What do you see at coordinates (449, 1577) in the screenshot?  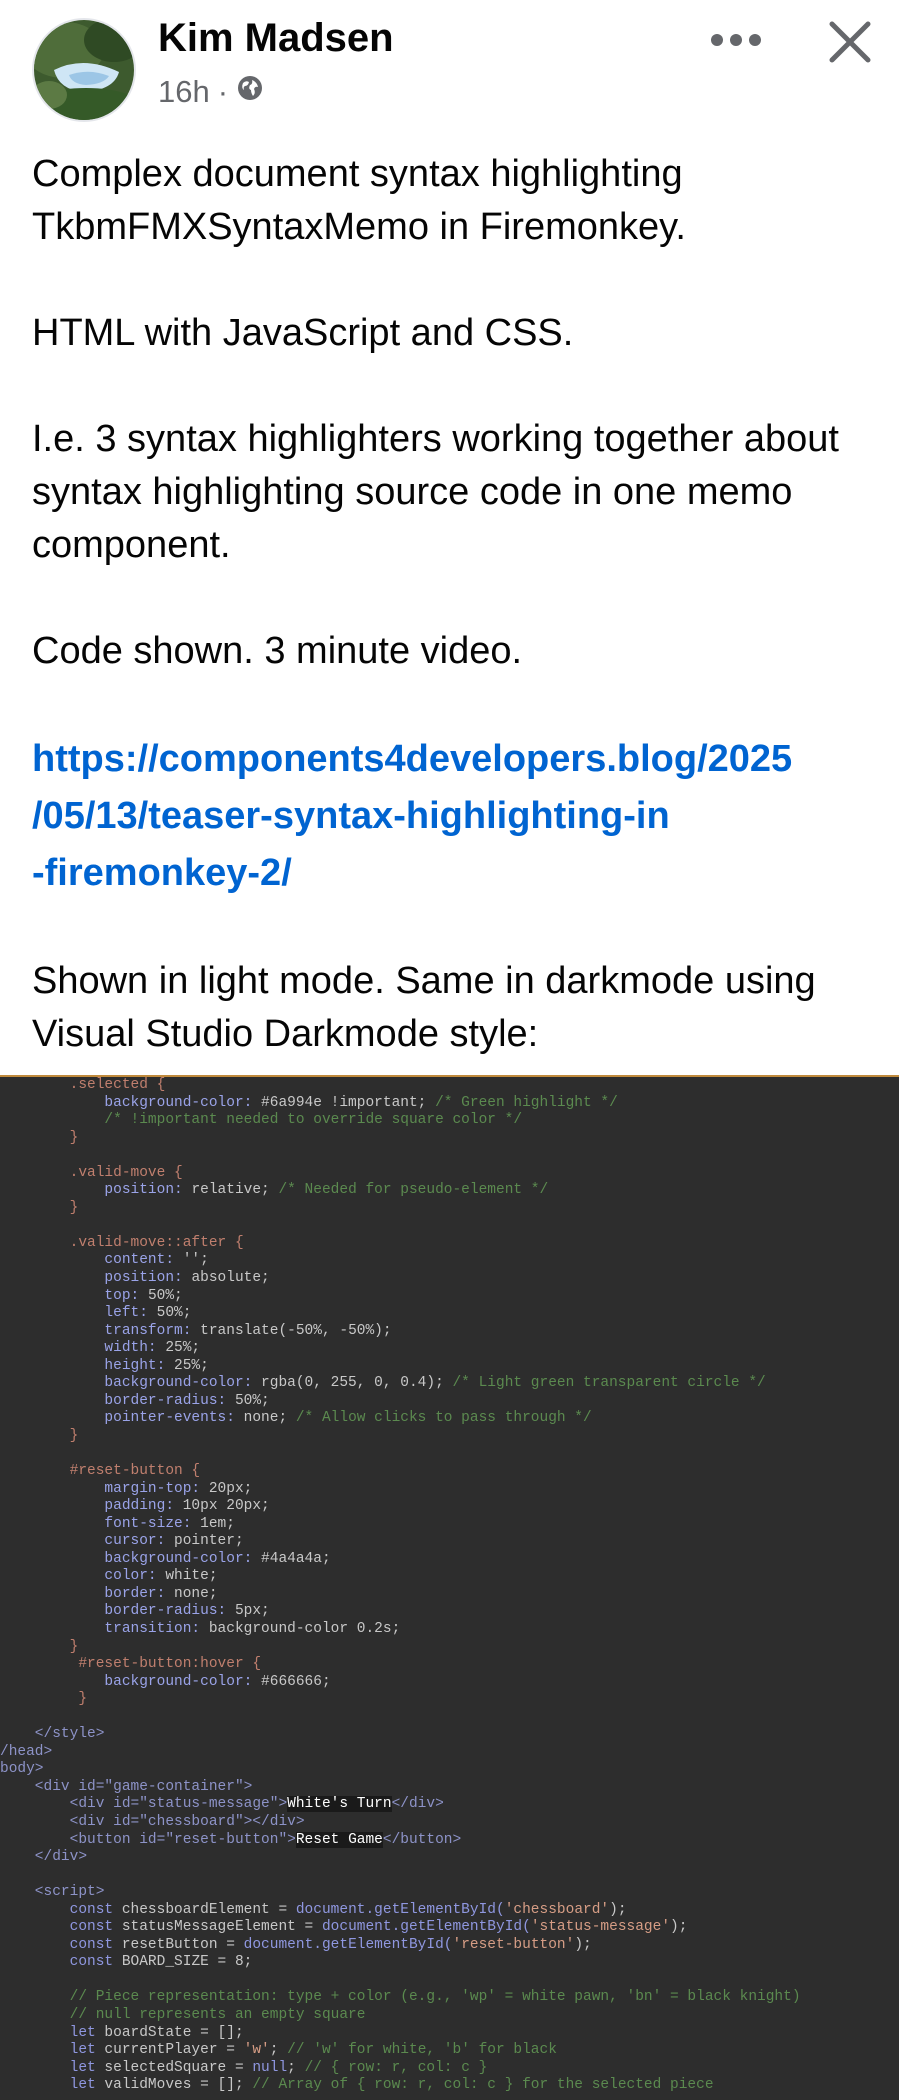 I see `code-line: color: white;` at bounding box center [449, 1577].